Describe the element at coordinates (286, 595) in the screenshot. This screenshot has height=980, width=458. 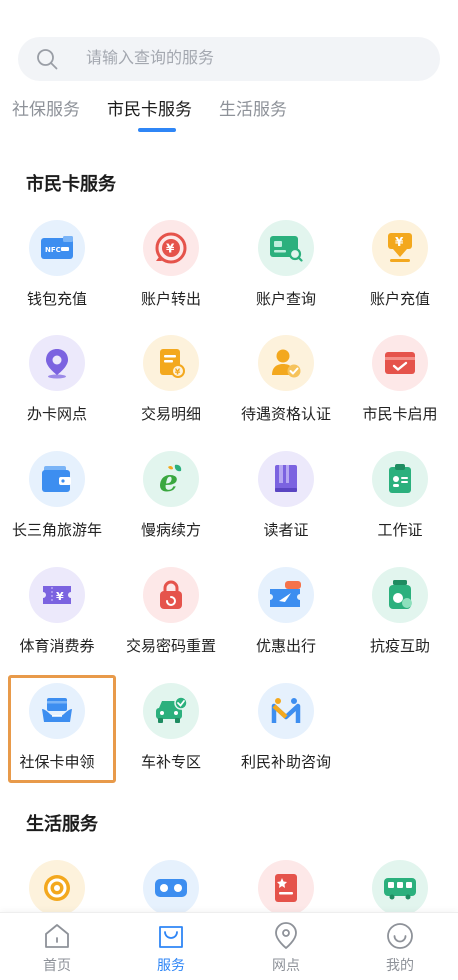
I see `discount-ticket-icon` at that location.